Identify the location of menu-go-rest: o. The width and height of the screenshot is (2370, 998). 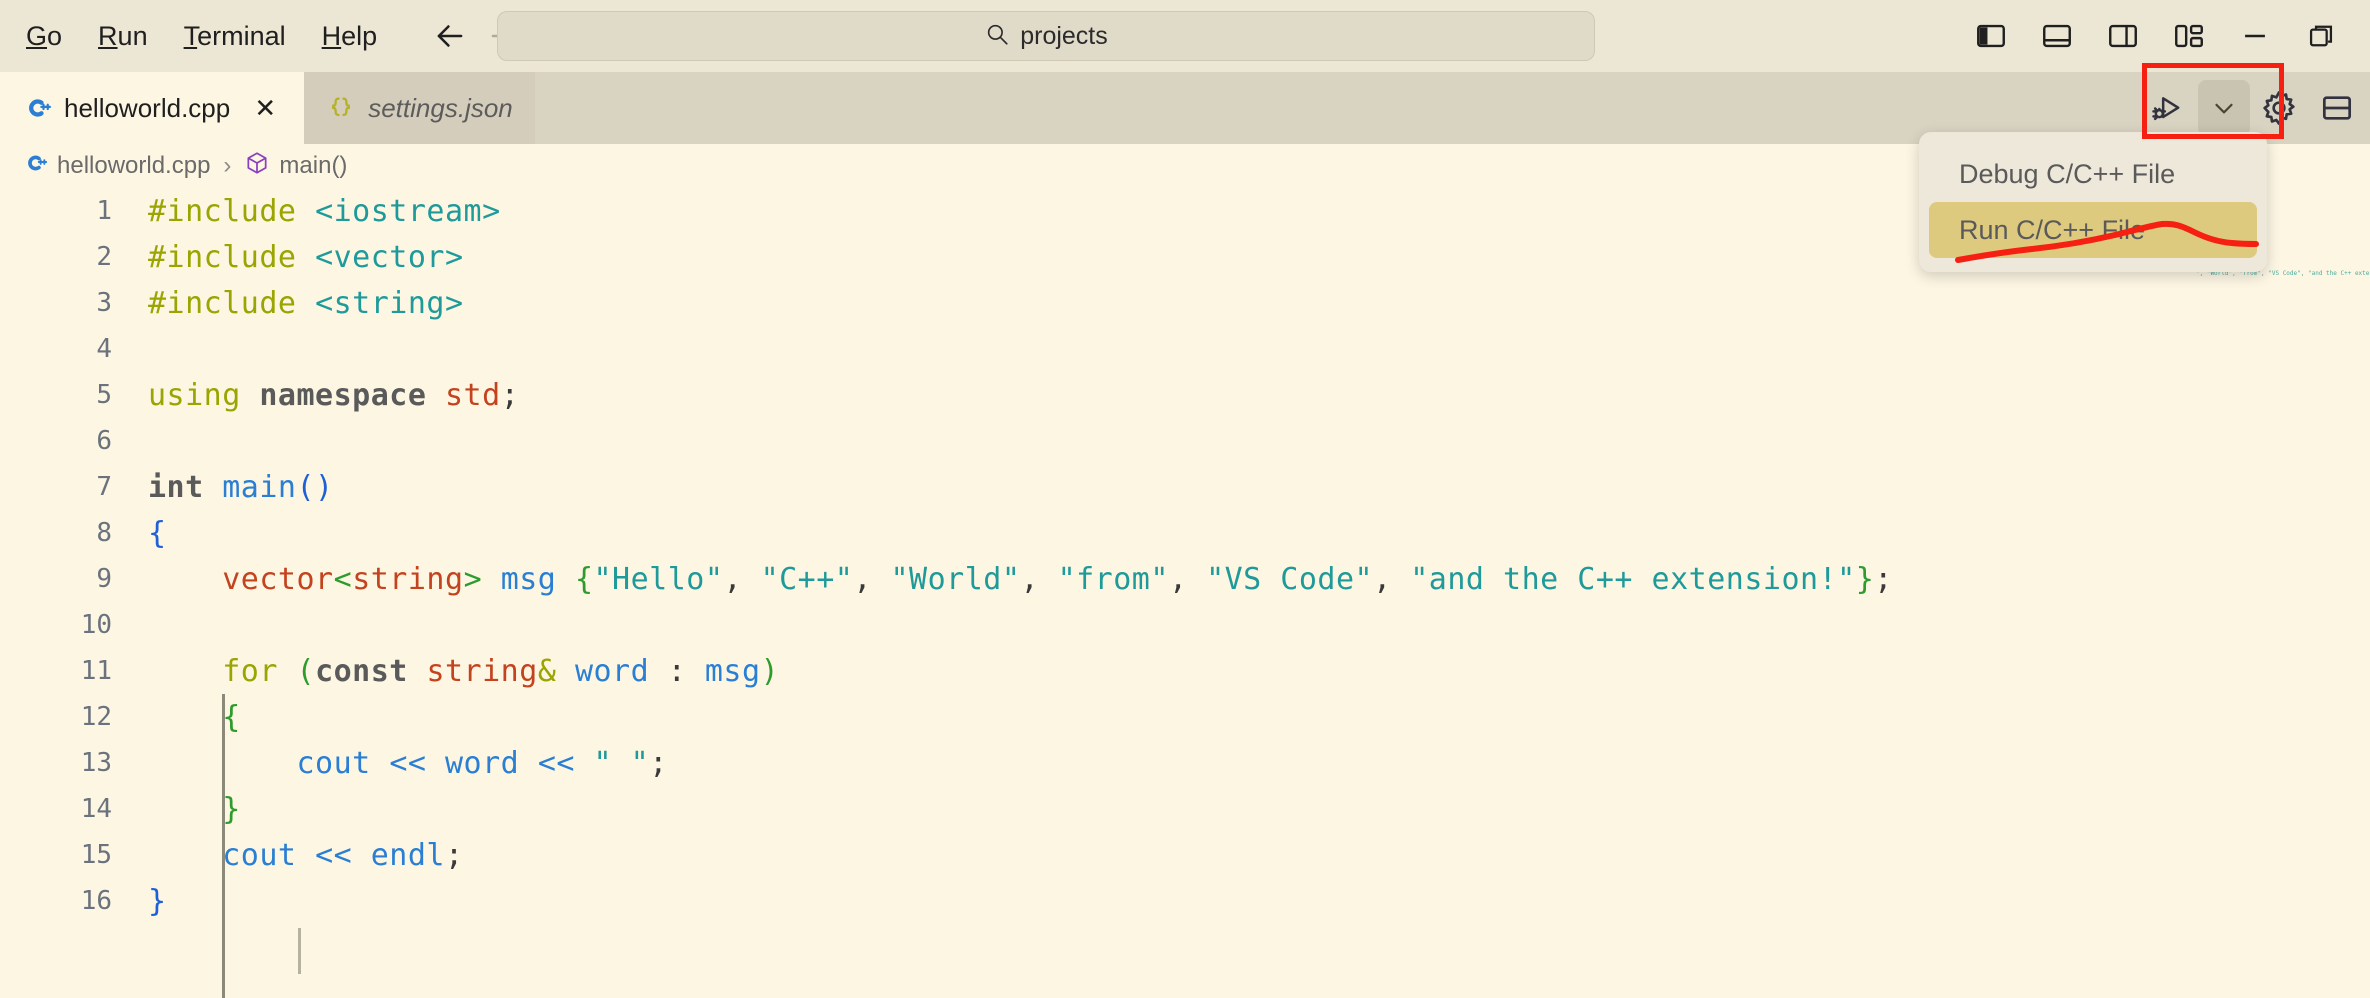
(55, 35).